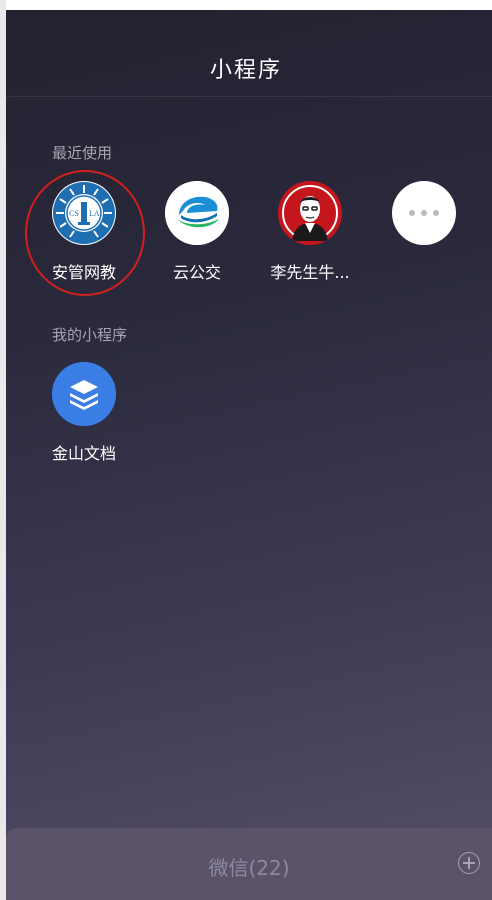  I want to click on more-dots, so click(424, 213).